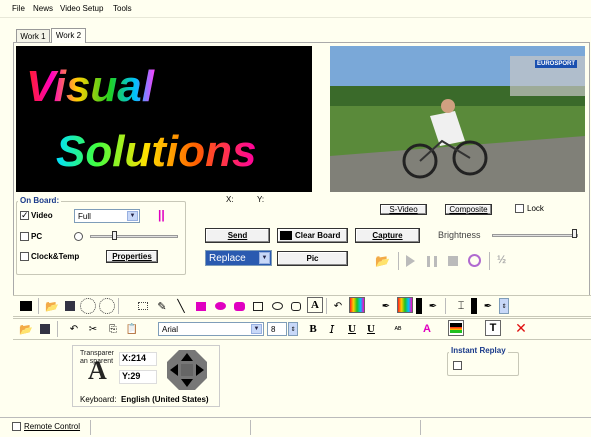  I want to click on instant-replay-title: Instant Replay, so click(478, 350).